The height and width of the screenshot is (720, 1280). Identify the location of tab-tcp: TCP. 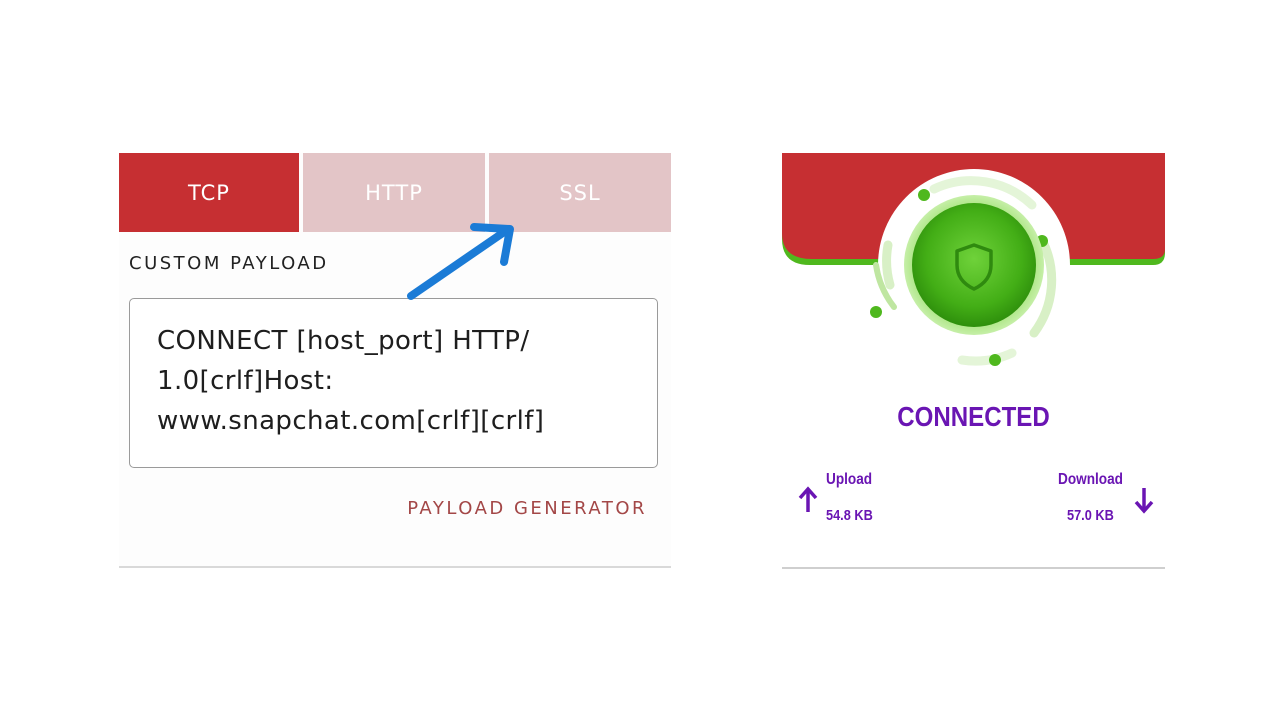
(209, 192).